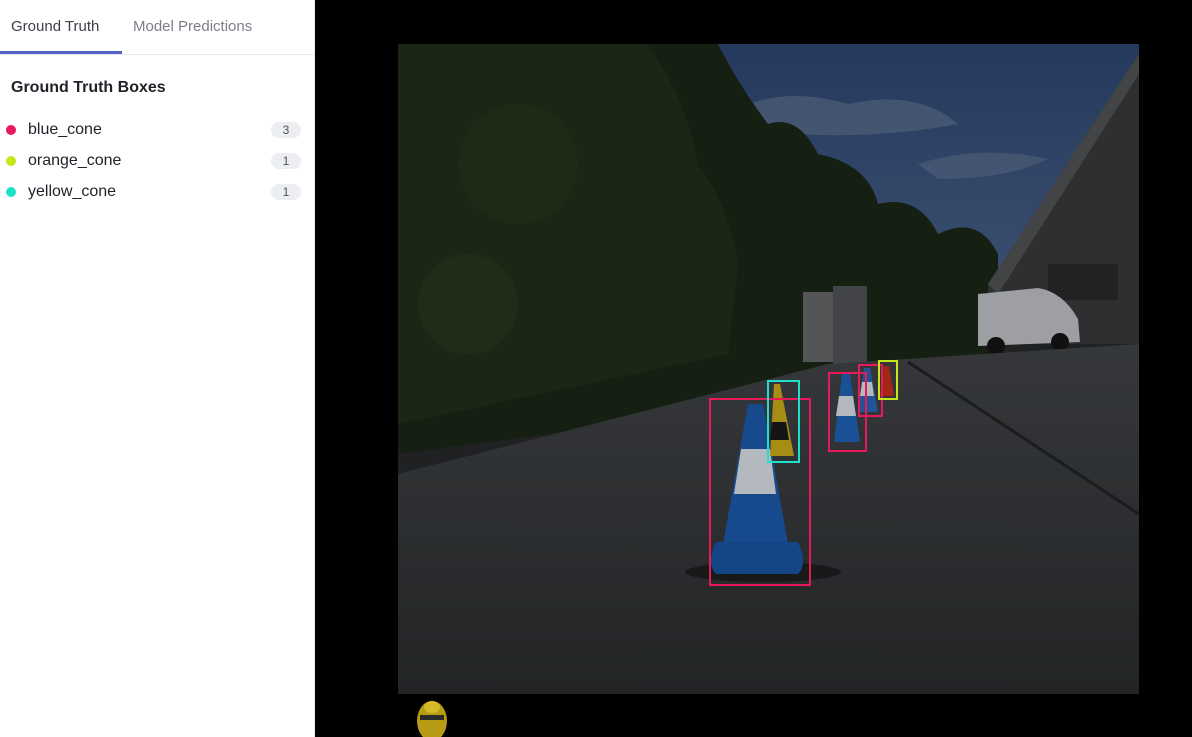 This screenshot has height=737, width=1192. What do you see at coordinates (432, 719) in the screenshot?
I see `partial-cone-thumbnail` at bounding box center [432, 719].